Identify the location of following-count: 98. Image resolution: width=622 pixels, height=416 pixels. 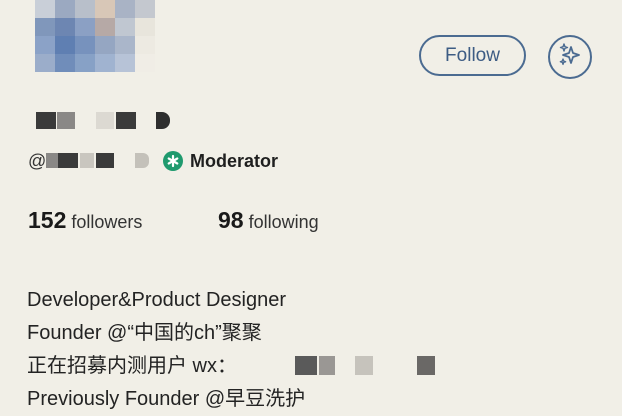
(231, 220).